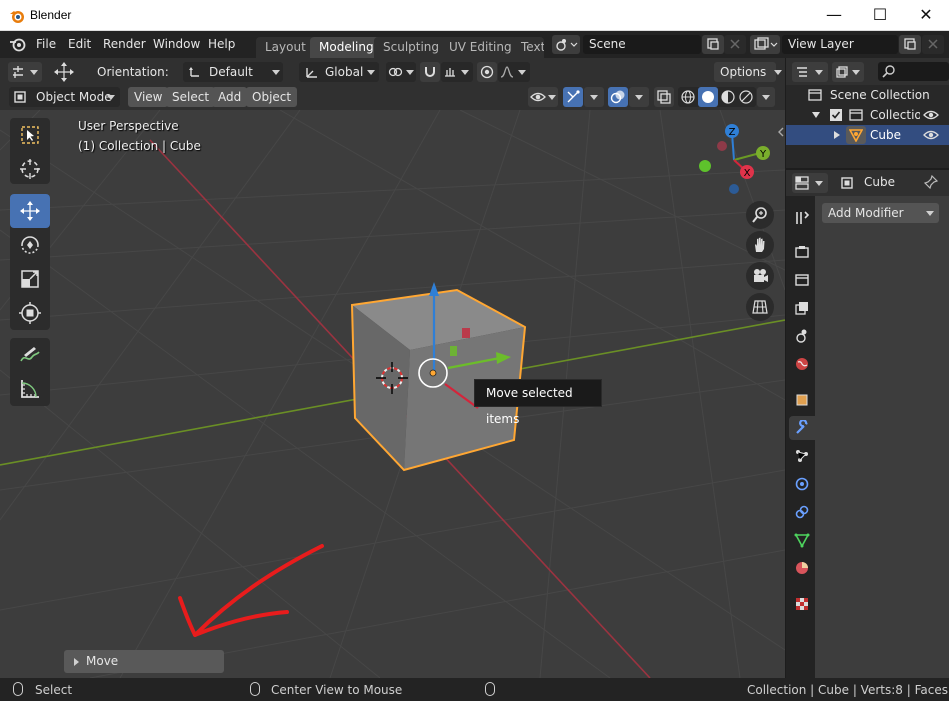  What do you see at coordinates (802, 218) in the screenshot?
I see `tab-tool` at bounding box center [802, 218].